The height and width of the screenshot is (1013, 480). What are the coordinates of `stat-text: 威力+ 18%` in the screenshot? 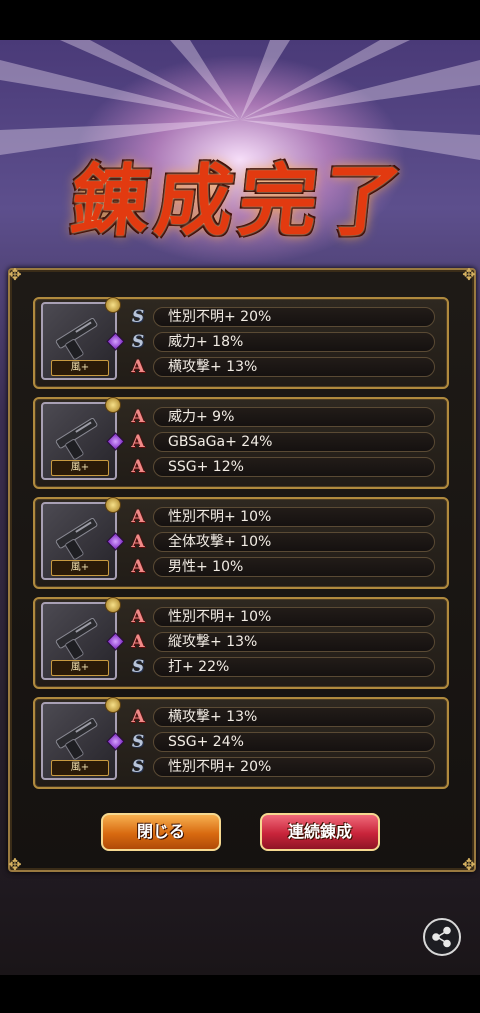 It's located at (294, 342).